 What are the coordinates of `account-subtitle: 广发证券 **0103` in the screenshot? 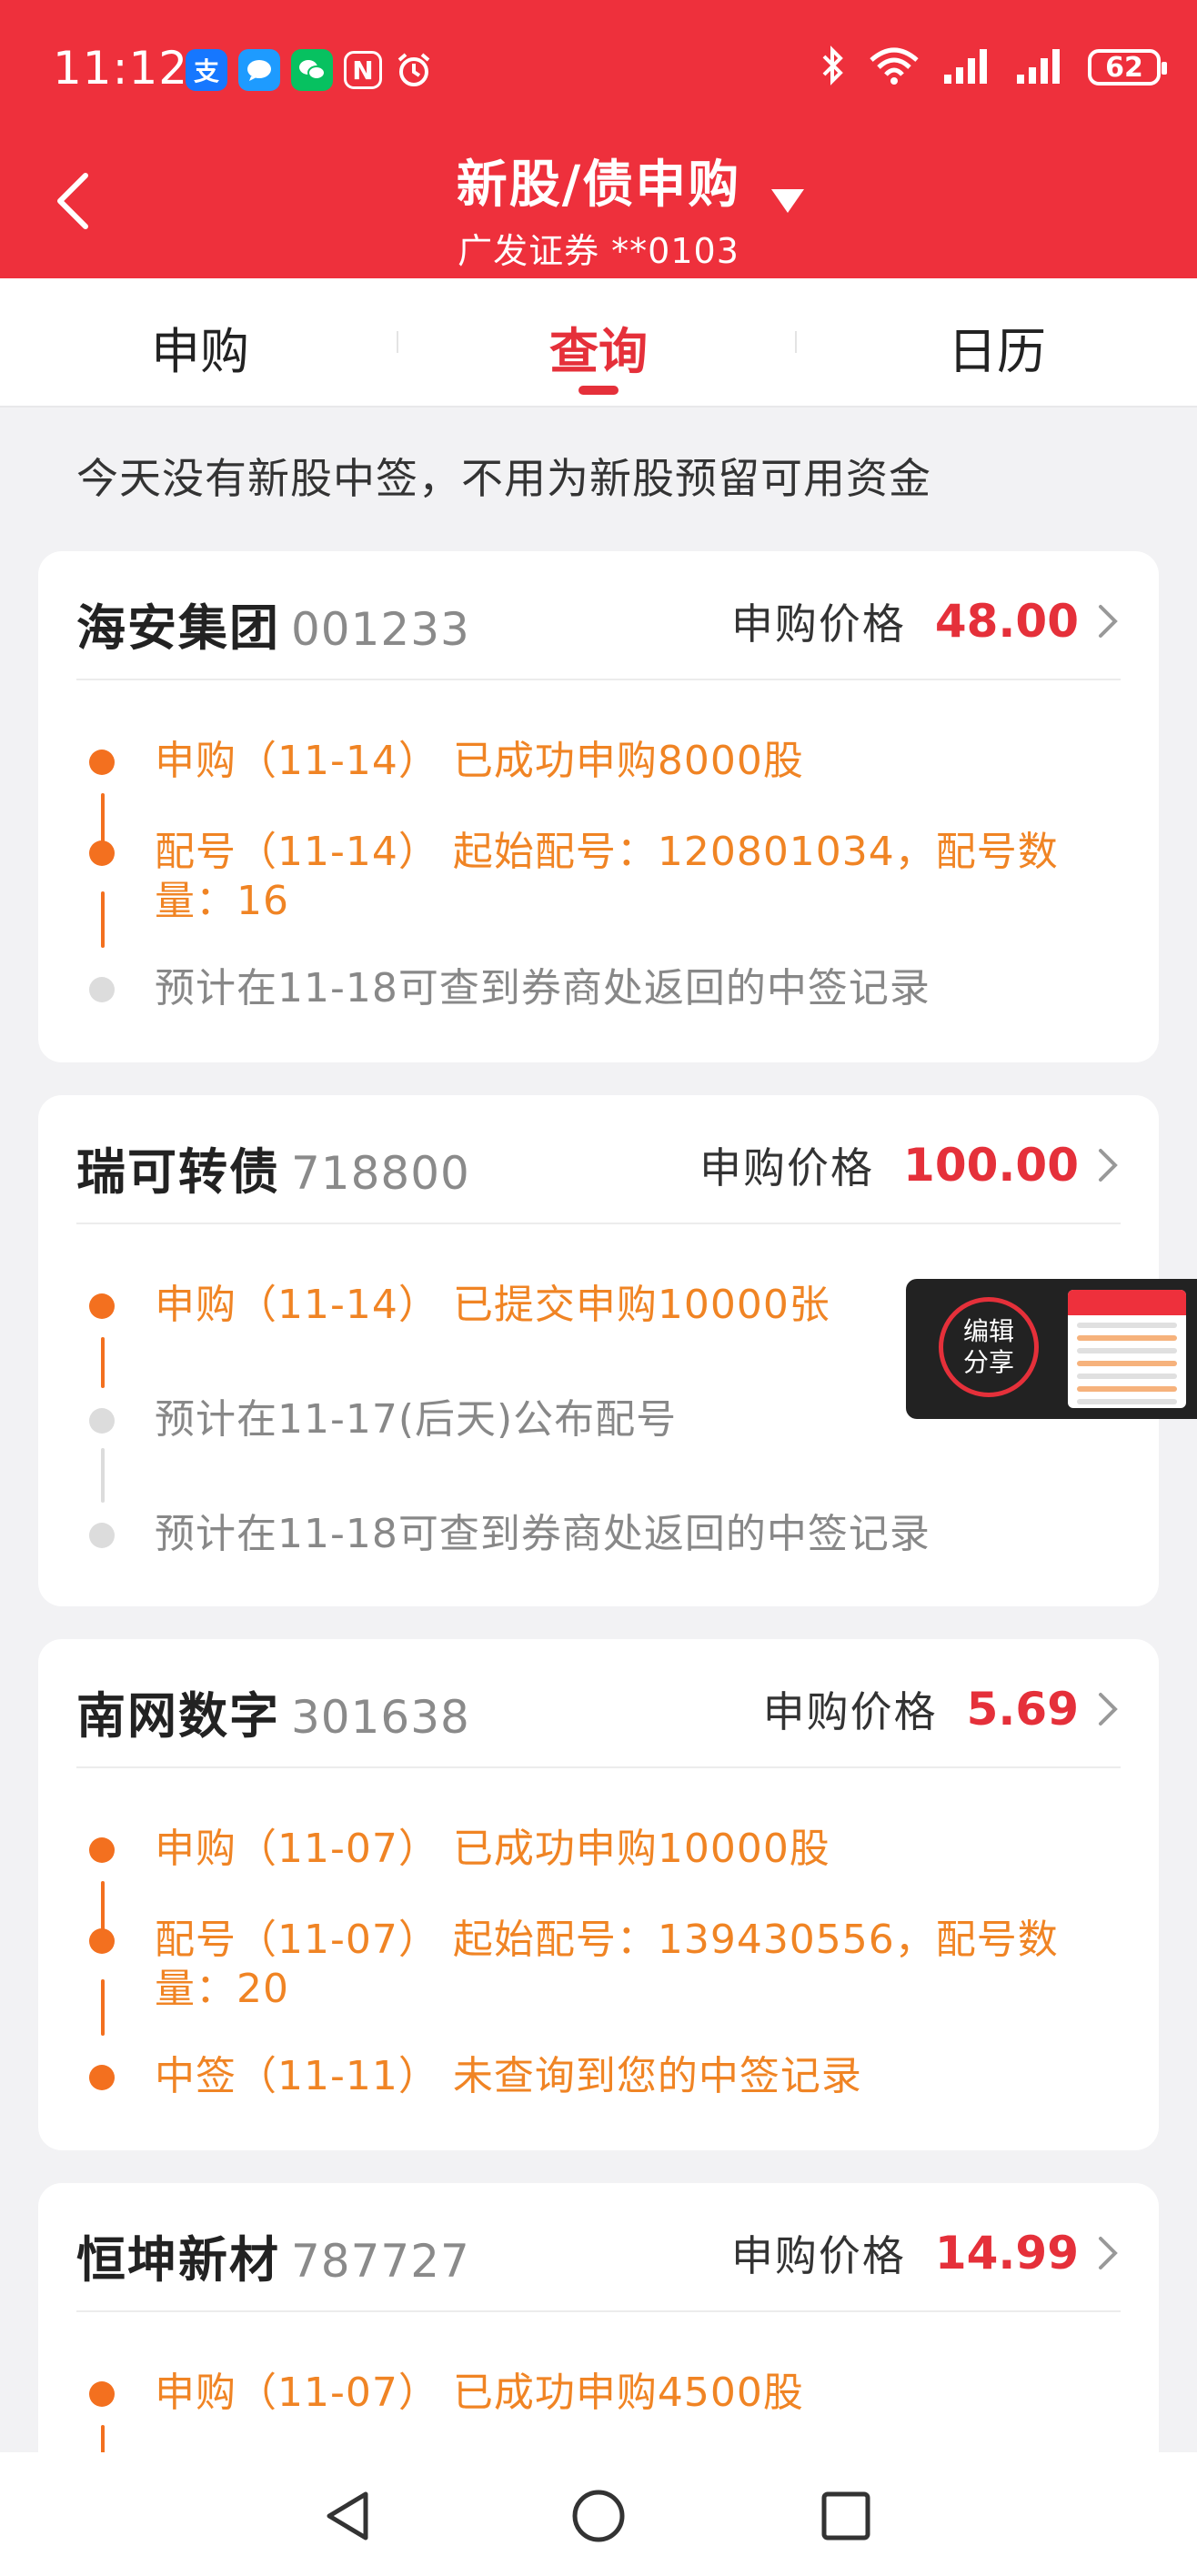 It's located at (598, 251).